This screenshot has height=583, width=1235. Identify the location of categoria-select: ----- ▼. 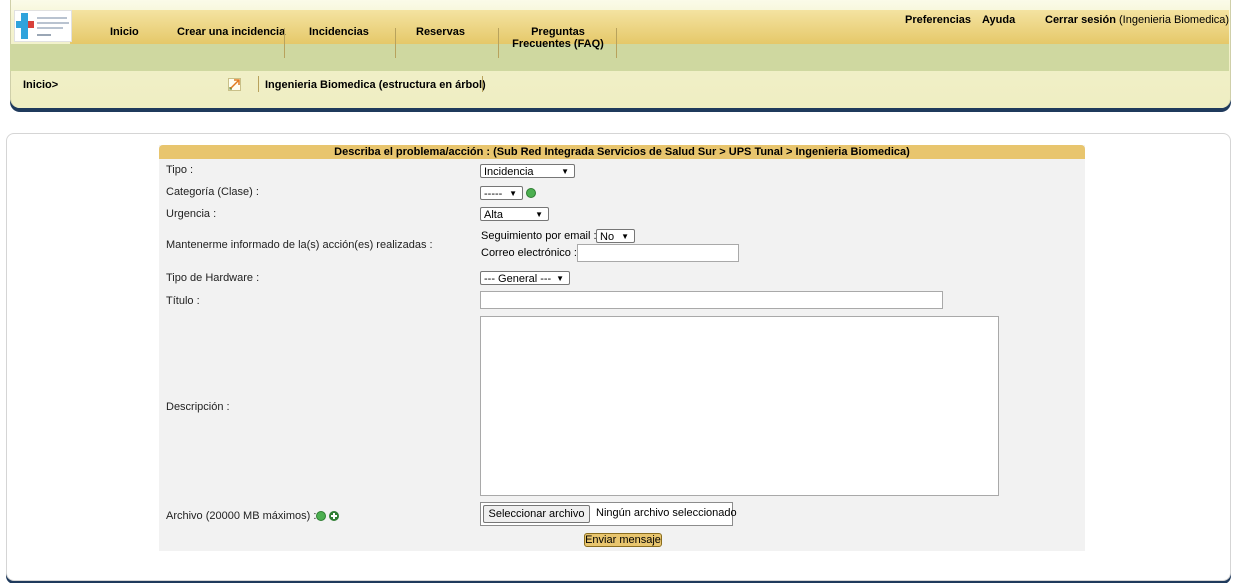
(501, 193).